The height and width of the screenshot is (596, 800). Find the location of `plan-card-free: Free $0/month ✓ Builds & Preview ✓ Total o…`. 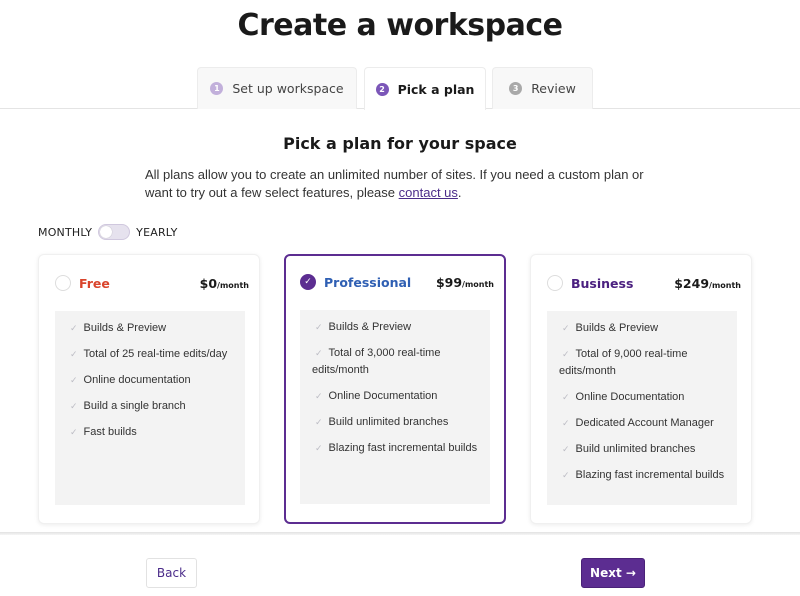

plan-card-free: Free $0/month ✓ Builds & Preview ✓ Total o… is located at coordinates (149, 389).